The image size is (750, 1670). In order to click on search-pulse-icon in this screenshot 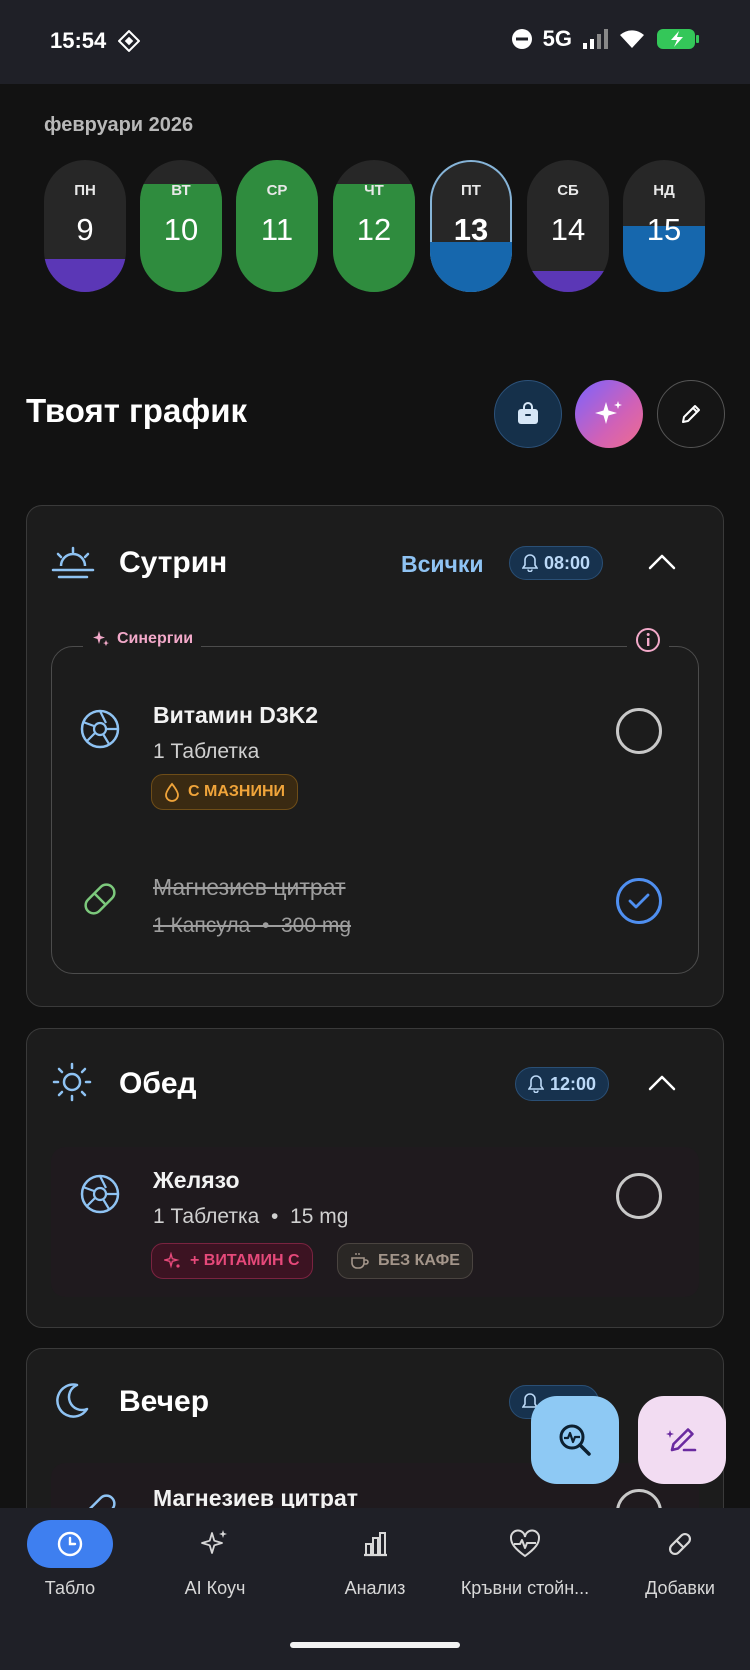, I will do `click(575, 1440)`.